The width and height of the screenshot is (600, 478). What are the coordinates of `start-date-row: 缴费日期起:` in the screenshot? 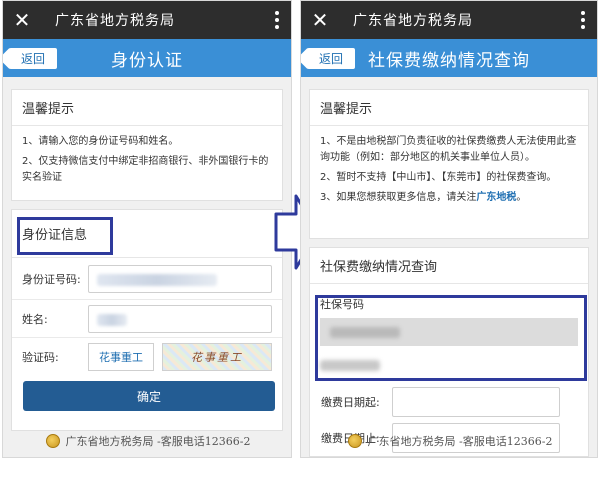 It's located at (440, 402).